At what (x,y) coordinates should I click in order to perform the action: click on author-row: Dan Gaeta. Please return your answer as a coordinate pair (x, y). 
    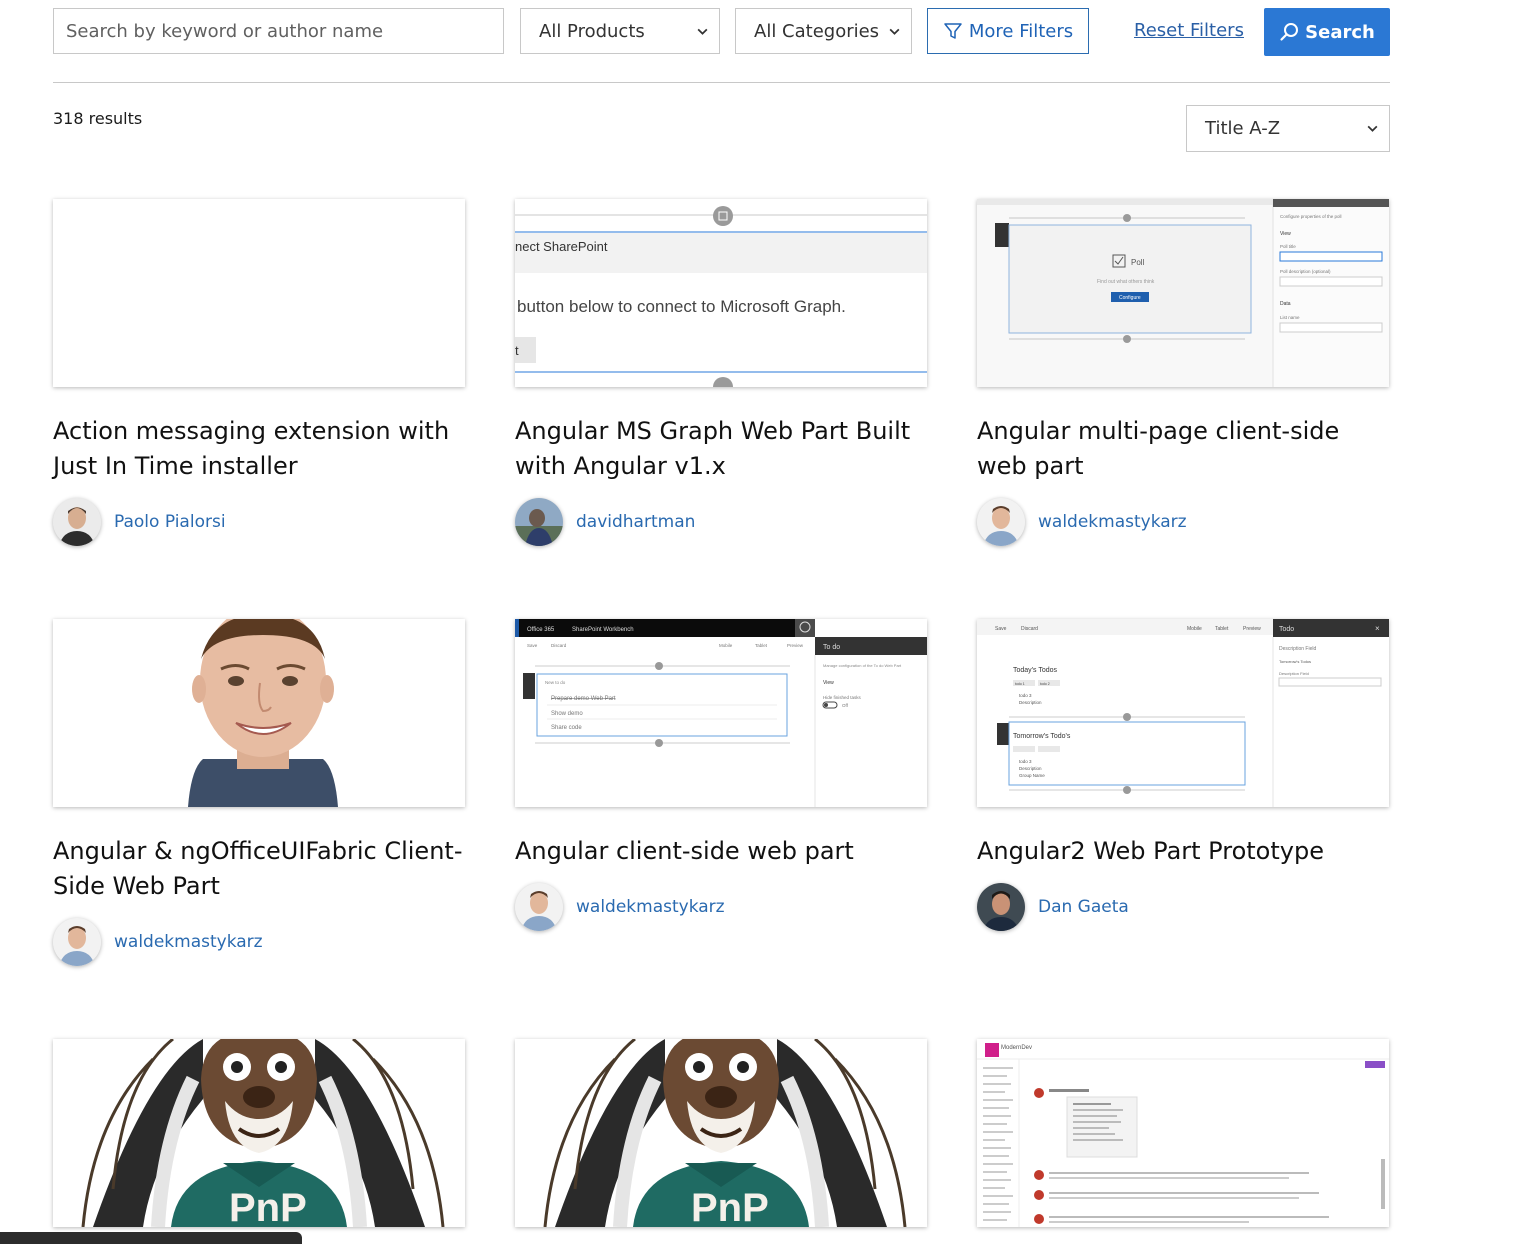
    Looking at the image, I should click on (1183, 907).